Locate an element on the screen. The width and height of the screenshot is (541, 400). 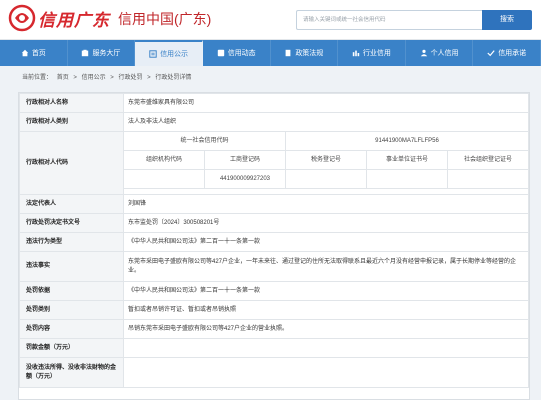
site-title: 信用广东 is located at coordinates (74, 18).